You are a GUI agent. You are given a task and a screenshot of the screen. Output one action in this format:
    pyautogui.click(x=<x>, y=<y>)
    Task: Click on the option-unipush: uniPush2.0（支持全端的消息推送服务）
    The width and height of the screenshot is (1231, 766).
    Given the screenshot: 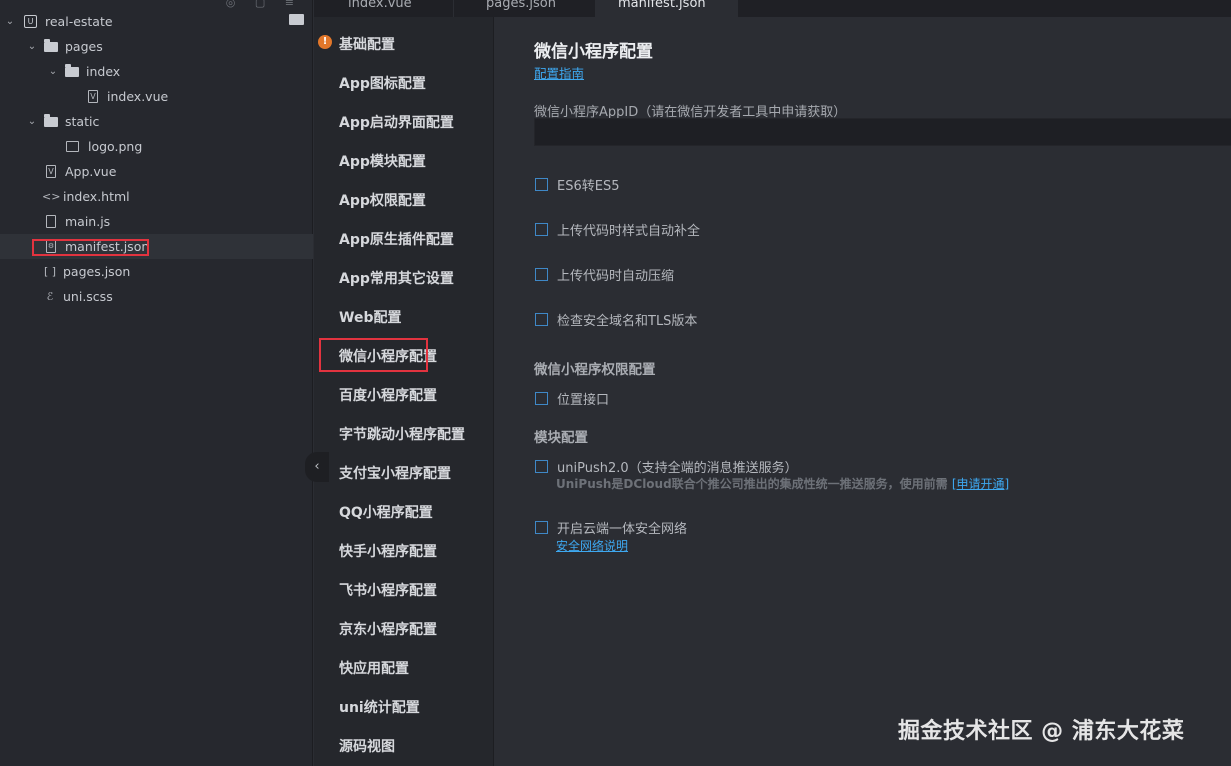 What is the action you would take?
    pyautogui.click(x=666, y=466)
    